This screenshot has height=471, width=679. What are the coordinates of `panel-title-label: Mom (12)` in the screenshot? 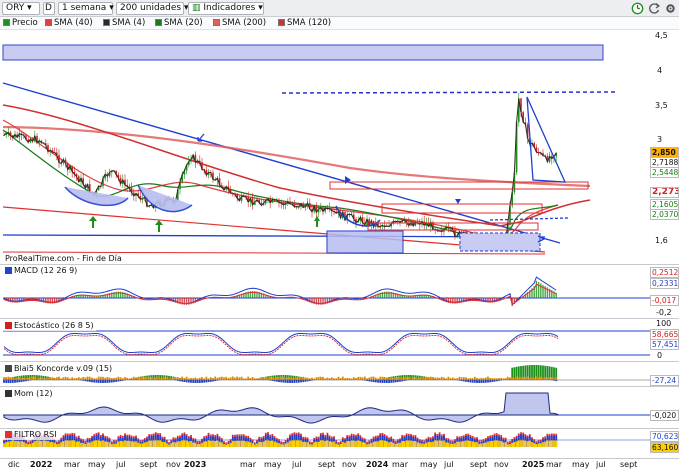 It's located at (33, 393).